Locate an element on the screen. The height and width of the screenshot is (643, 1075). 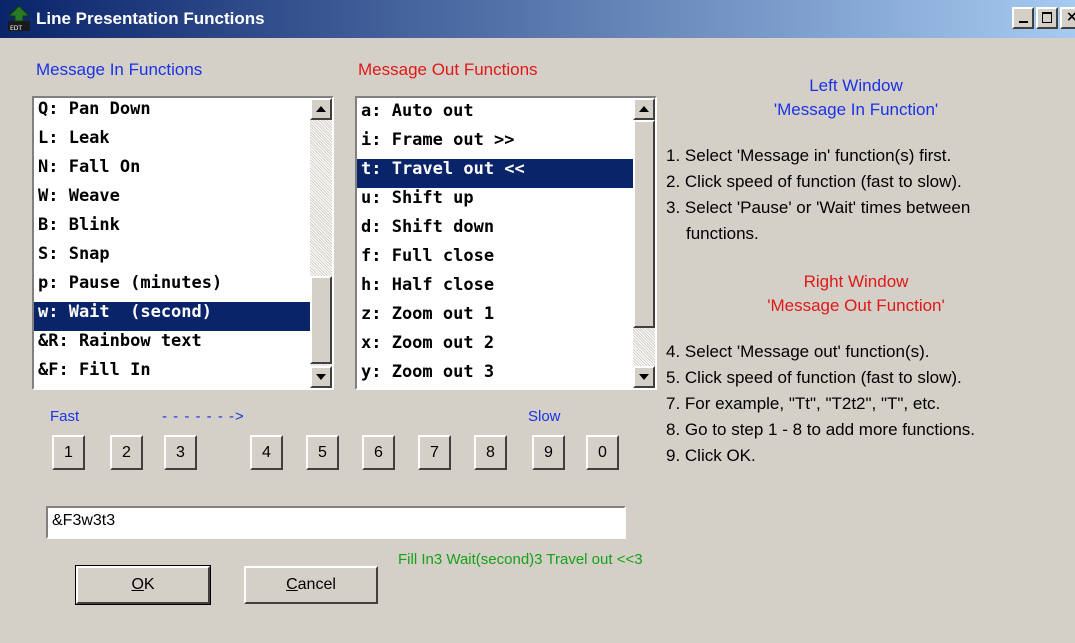
help-step: 7. For example, "Tt", "T2t2", "T", etc. is located at coordinates (803, 403).